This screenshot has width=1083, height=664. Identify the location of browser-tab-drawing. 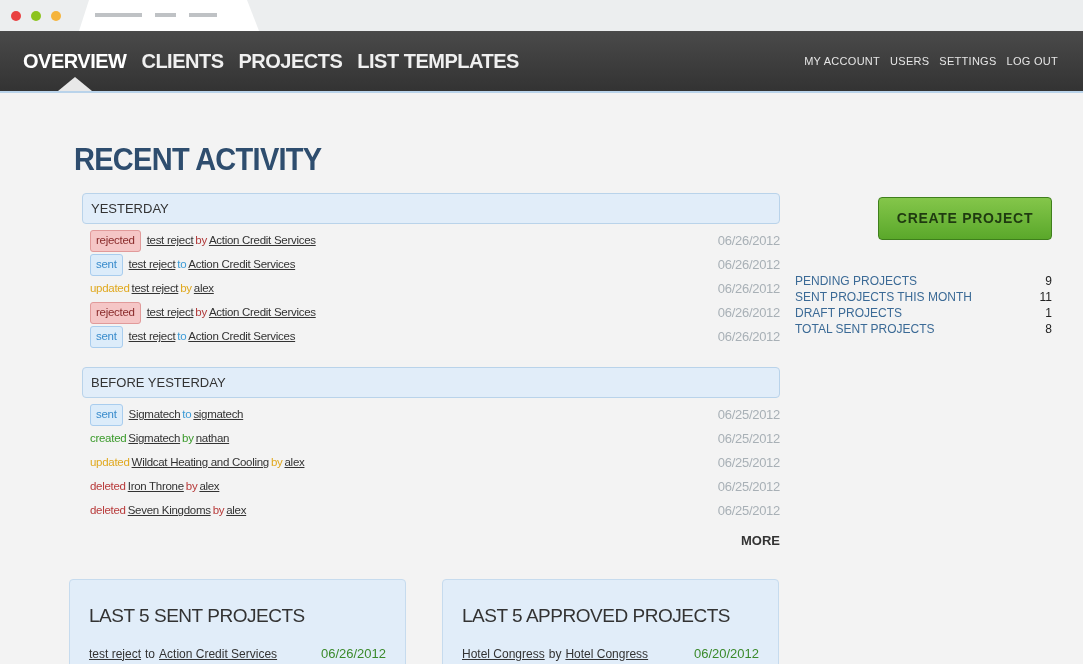
(169, 15).